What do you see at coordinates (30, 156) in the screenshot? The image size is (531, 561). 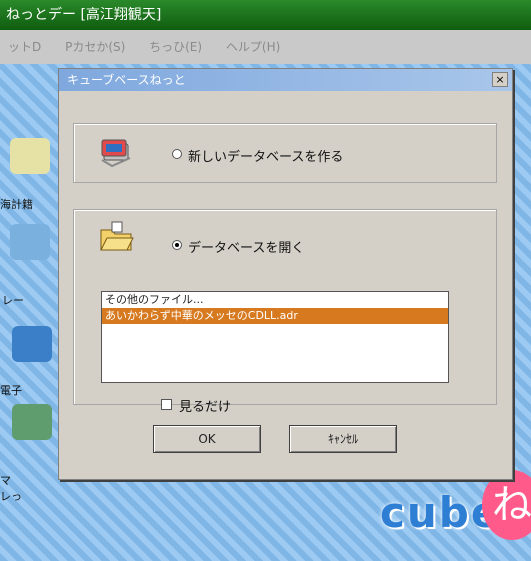 I see `calculator-icon` at bounding box center [30, 156].